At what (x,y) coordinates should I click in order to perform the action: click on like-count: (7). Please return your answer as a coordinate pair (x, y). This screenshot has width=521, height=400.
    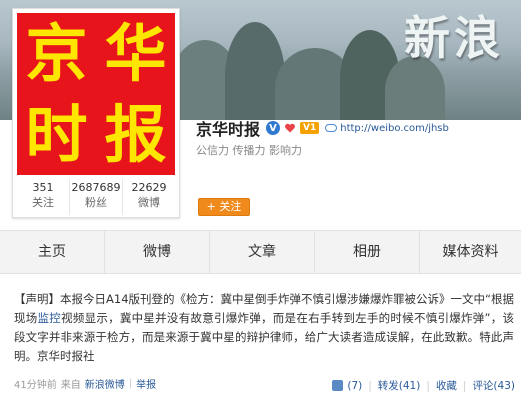
    Looking at the image, I should click on (354, 386).